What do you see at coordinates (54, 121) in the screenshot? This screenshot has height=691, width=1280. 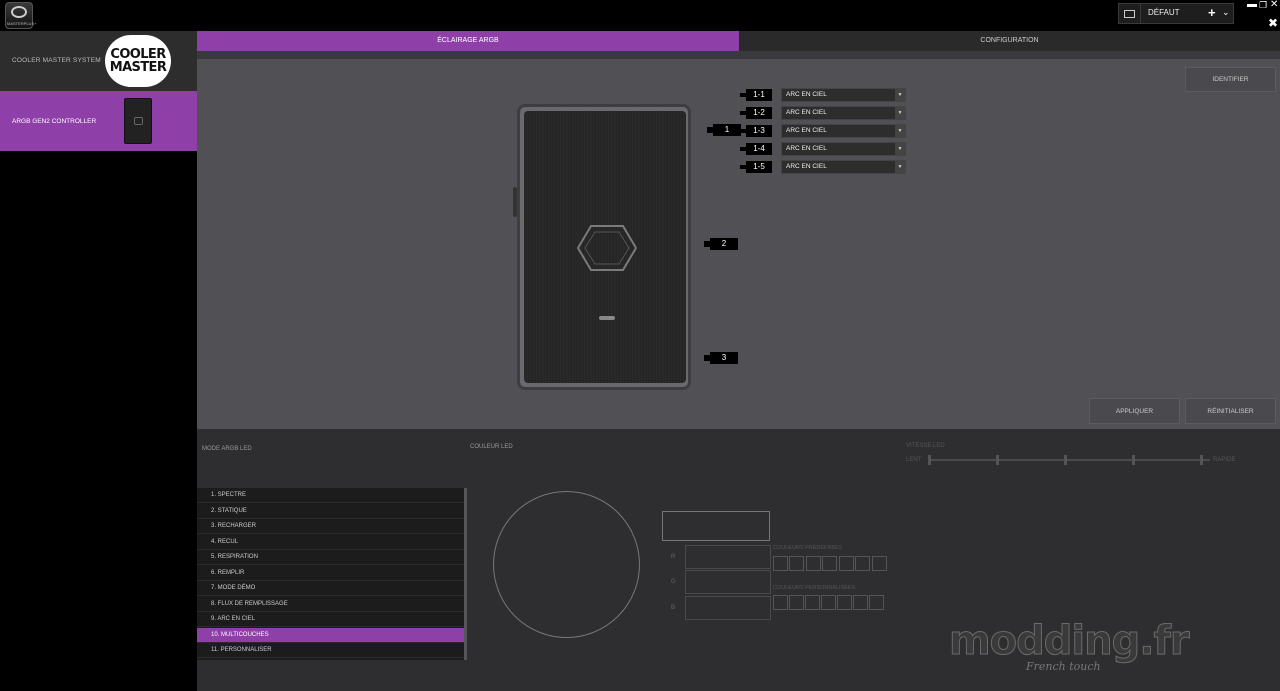 I see `device-label: ARGB GEN2 CONTROLLER` at bounding box center [54, 121].